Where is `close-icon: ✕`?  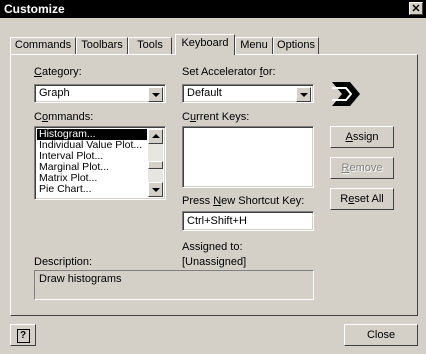
close-icon: ✕ is located at coordinates (416, 8).